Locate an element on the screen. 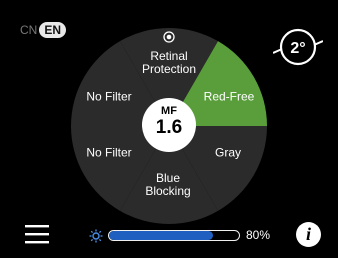  magnification-display: MF 1.6 is located at coordinates (169, 125).